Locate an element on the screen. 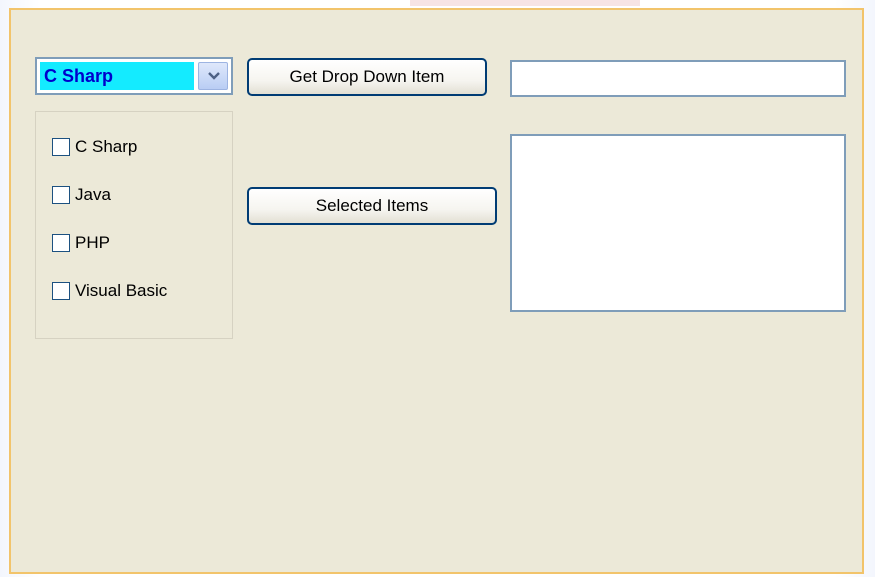  checkbox-label: PHP is located at coordinates (92, 242).